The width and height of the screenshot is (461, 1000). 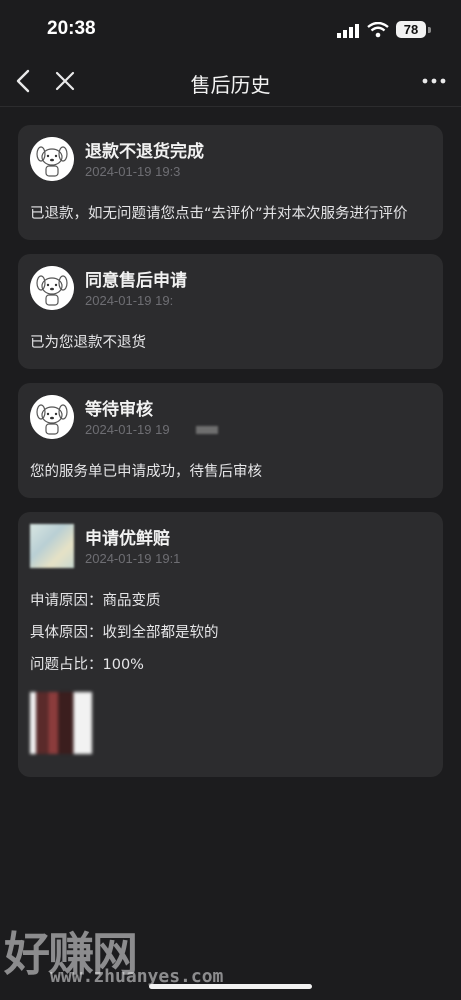 What do you see at coordinates (348, 31) in the screenshot?
I see `cellular-signal-icon` at bounding box center [348, 31].